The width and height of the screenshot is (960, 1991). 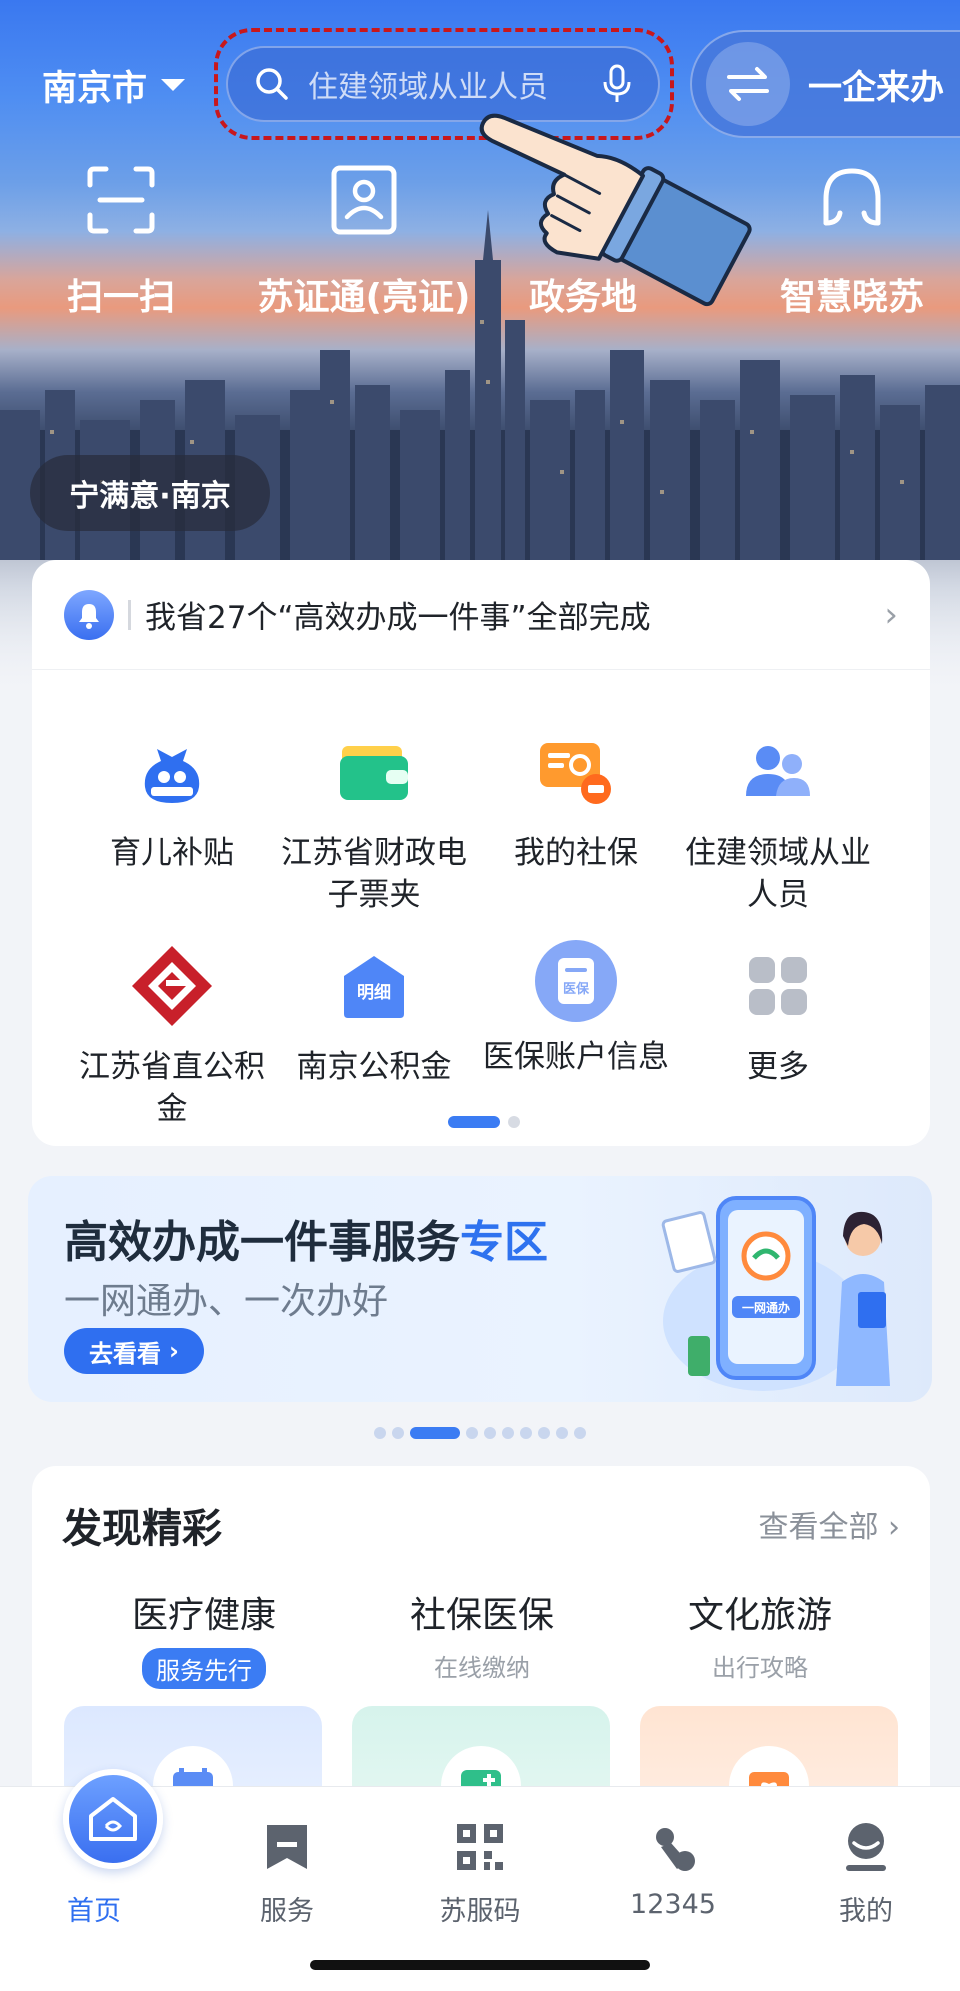 What do you see at coordinates (675, 1849) in the screenshot?
I see `hotline-icon` at bounding box center [675, 1849].